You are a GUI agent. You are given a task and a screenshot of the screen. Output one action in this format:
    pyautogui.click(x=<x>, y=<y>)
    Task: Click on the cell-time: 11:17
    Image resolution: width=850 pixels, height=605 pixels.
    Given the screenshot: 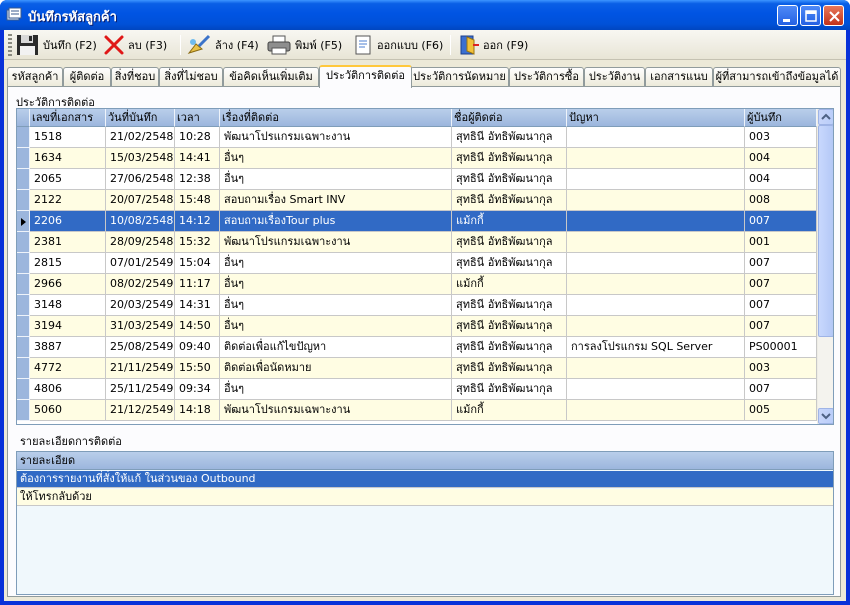 What is the action you would take?
    pyautogui.click(x=197, y=284)
    